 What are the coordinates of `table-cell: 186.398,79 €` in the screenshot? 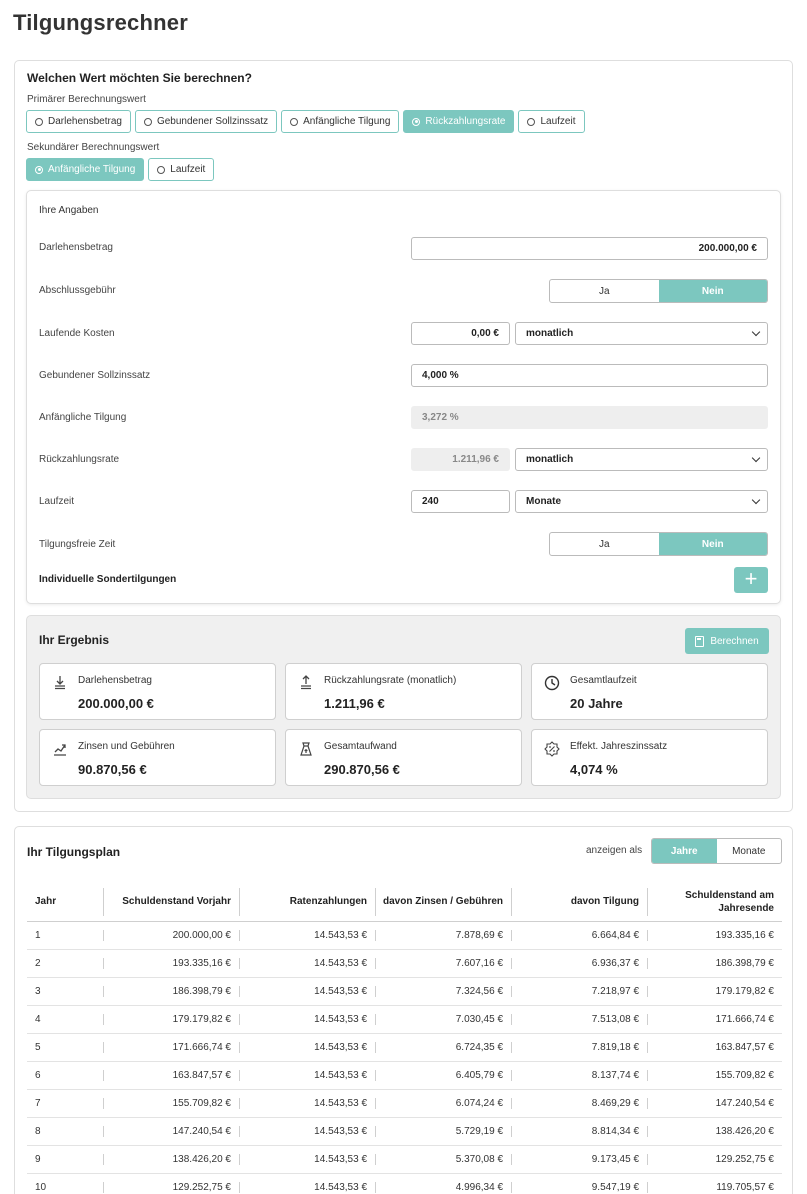 It's located at (714, 963).